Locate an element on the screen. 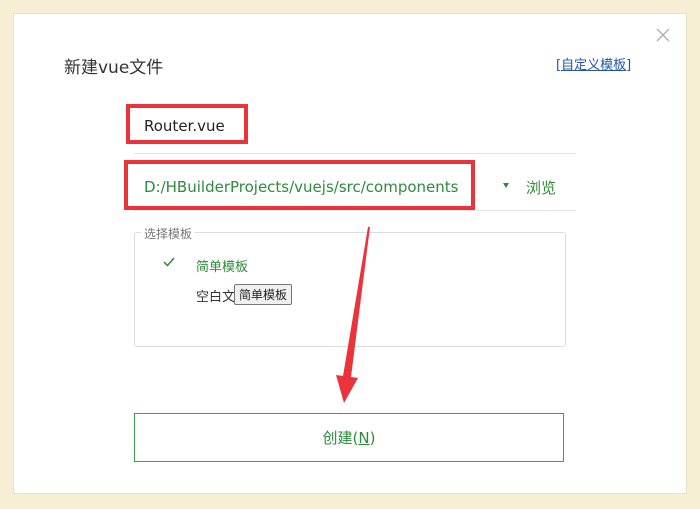 The width and height of the screenshot is (700, 509). custom-template-link: [自定义模板] is located at coordinates (593, 63).